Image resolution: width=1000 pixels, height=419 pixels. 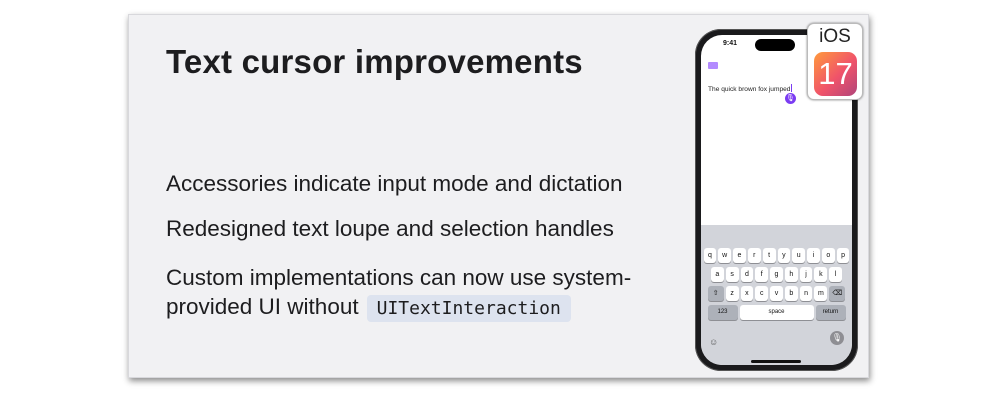 I want to click on key-l: l, so click(x=836, y=274).